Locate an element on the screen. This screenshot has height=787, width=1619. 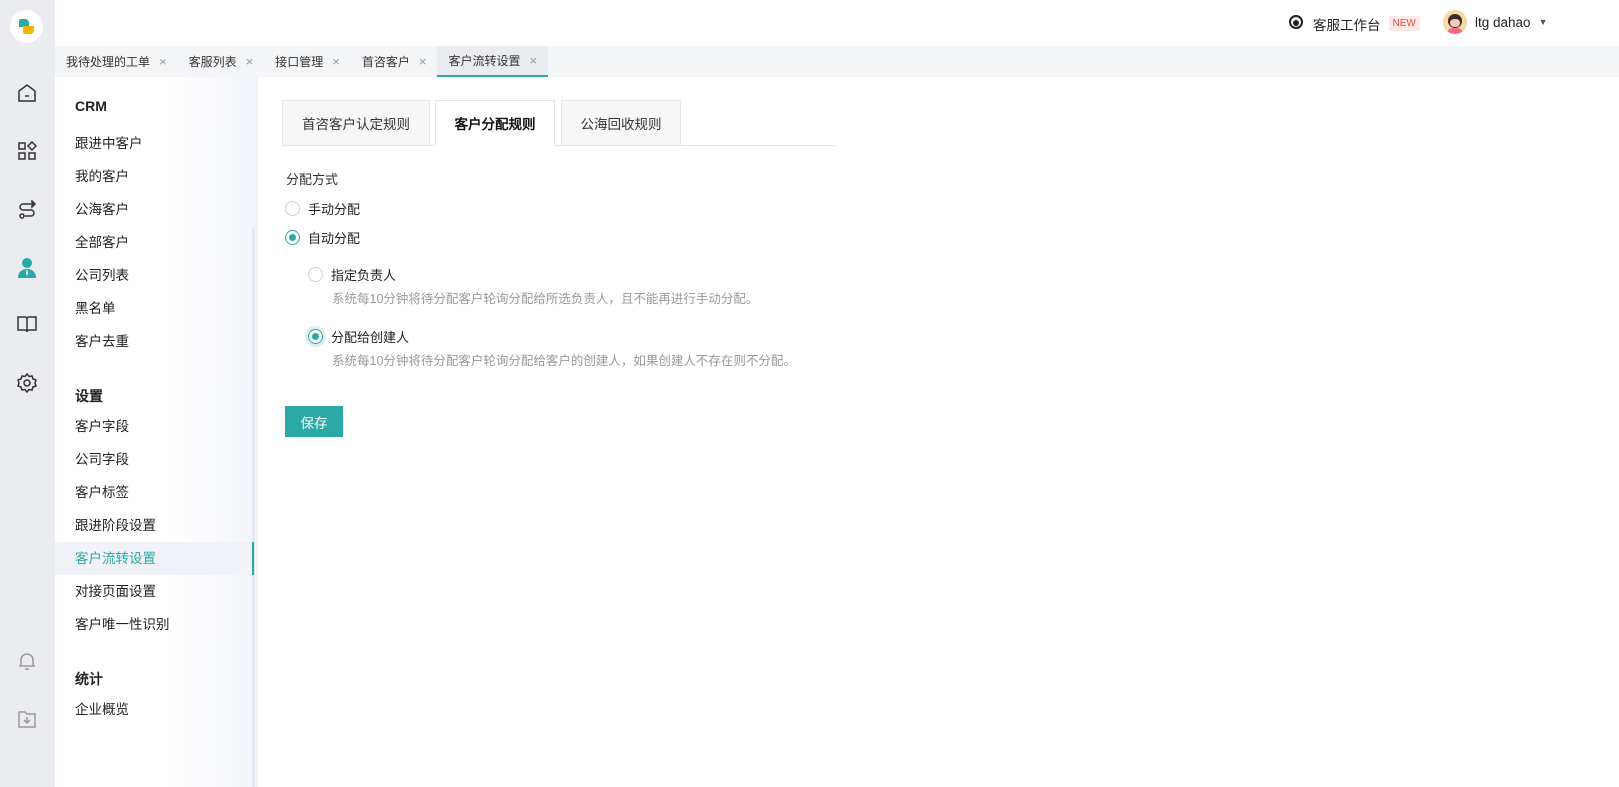
option-description: 系统每10分钟将待分配客户轮询分配给所选负责人，且不能再进行手动分配。 is located at coordinates (545, 299).